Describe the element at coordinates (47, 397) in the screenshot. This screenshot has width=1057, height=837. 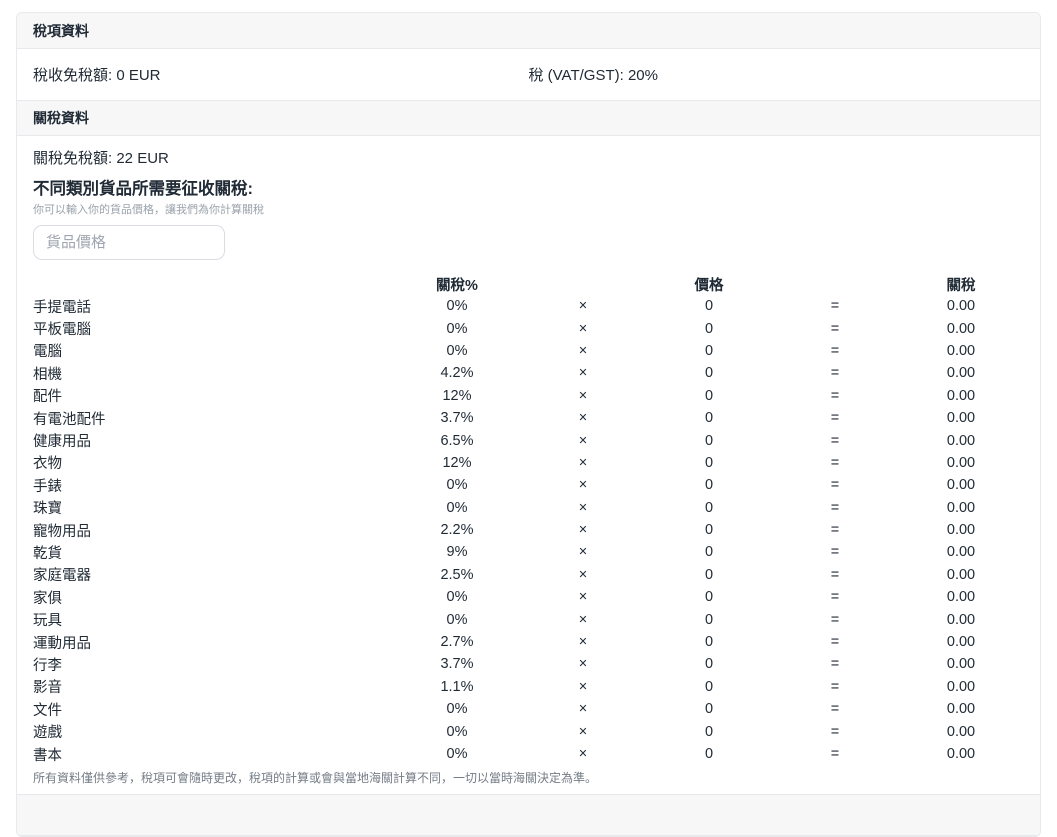
I see `category-name: 配件` at that location.